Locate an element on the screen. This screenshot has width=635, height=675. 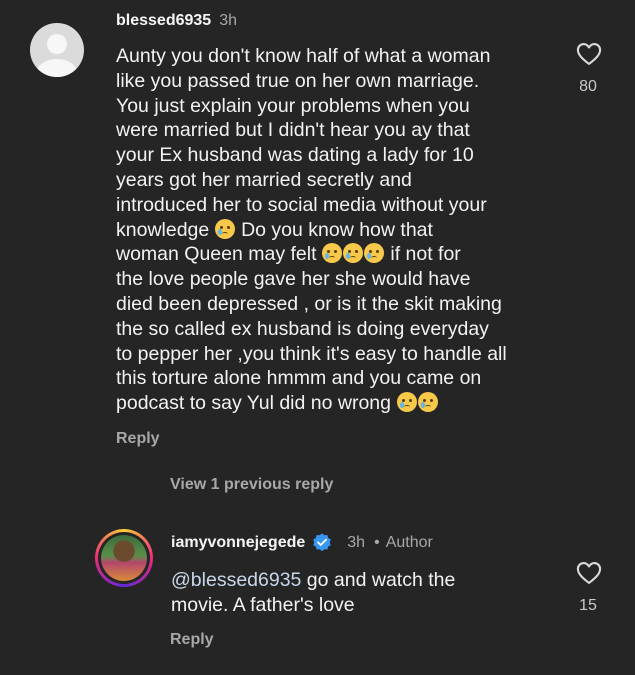
comment-line: knowledge Do you know how that is located at coordinates (331, 230).